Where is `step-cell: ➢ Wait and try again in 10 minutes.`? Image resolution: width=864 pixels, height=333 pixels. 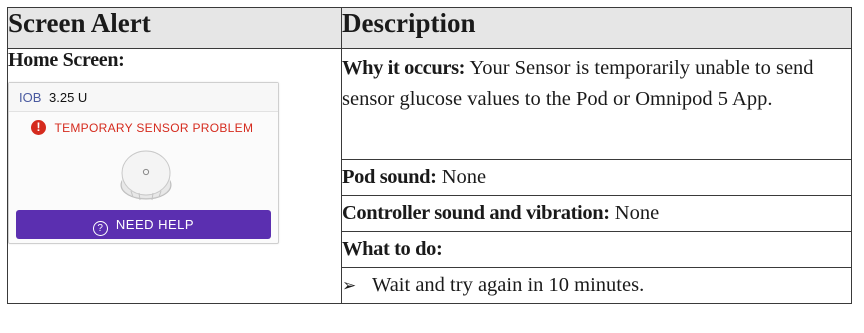
step-cell: ➢ Wait and try again in 10 minutes. is located at coordinates (596, 285).